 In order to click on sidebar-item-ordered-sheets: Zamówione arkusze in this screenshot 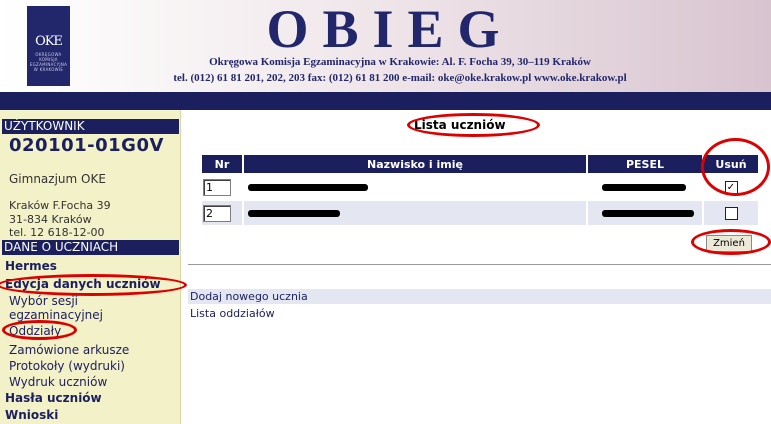, I will do `click(69, 350)`.